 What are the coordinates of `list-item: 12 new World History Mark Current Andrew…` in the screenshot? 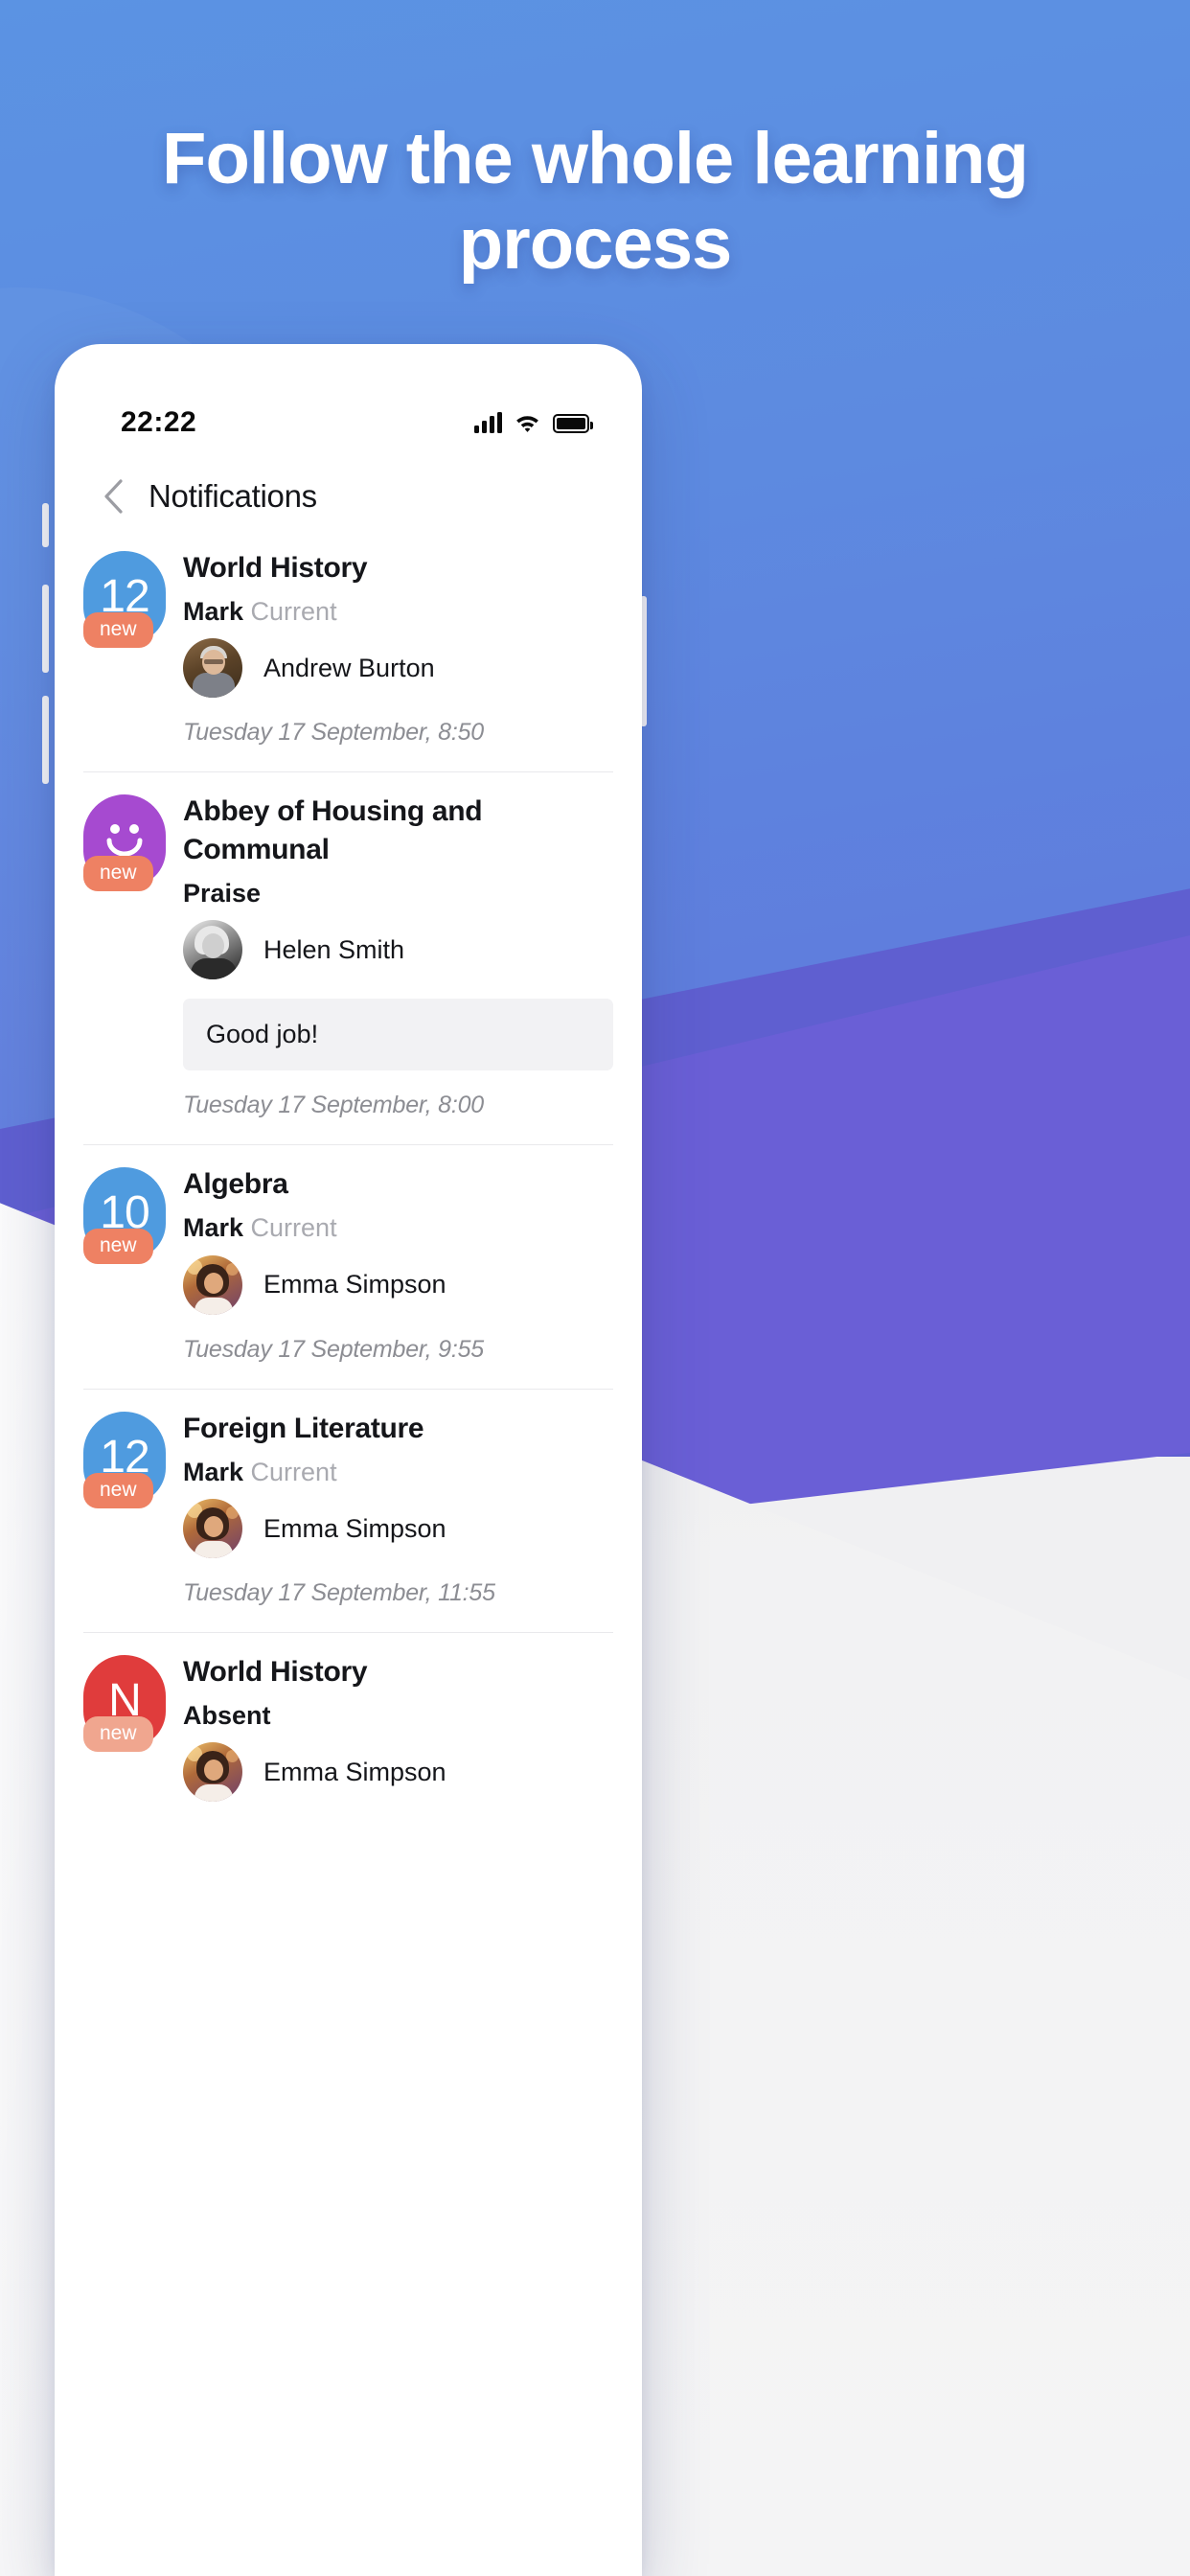 It's located at (349, 649).